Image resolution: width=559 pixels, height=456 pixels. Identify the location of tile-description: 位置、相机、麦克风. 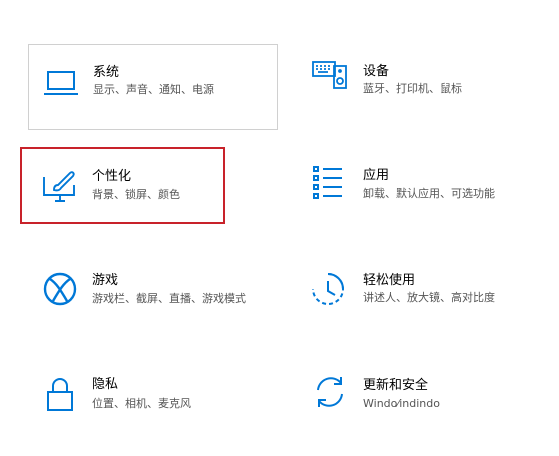
(141, 403).